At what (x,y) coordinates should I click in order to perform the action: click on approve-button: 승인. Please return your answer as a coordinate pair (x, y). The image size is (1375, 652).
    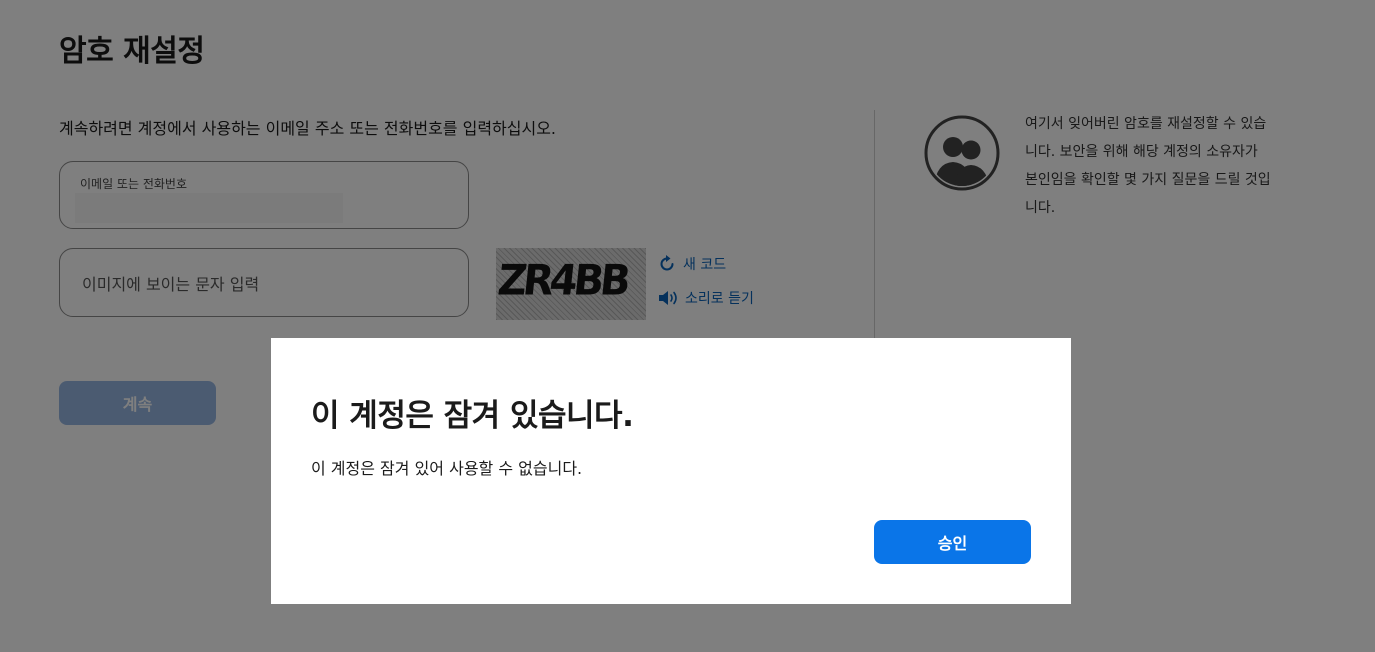
    Looking at the image, I should click on (952, 542).